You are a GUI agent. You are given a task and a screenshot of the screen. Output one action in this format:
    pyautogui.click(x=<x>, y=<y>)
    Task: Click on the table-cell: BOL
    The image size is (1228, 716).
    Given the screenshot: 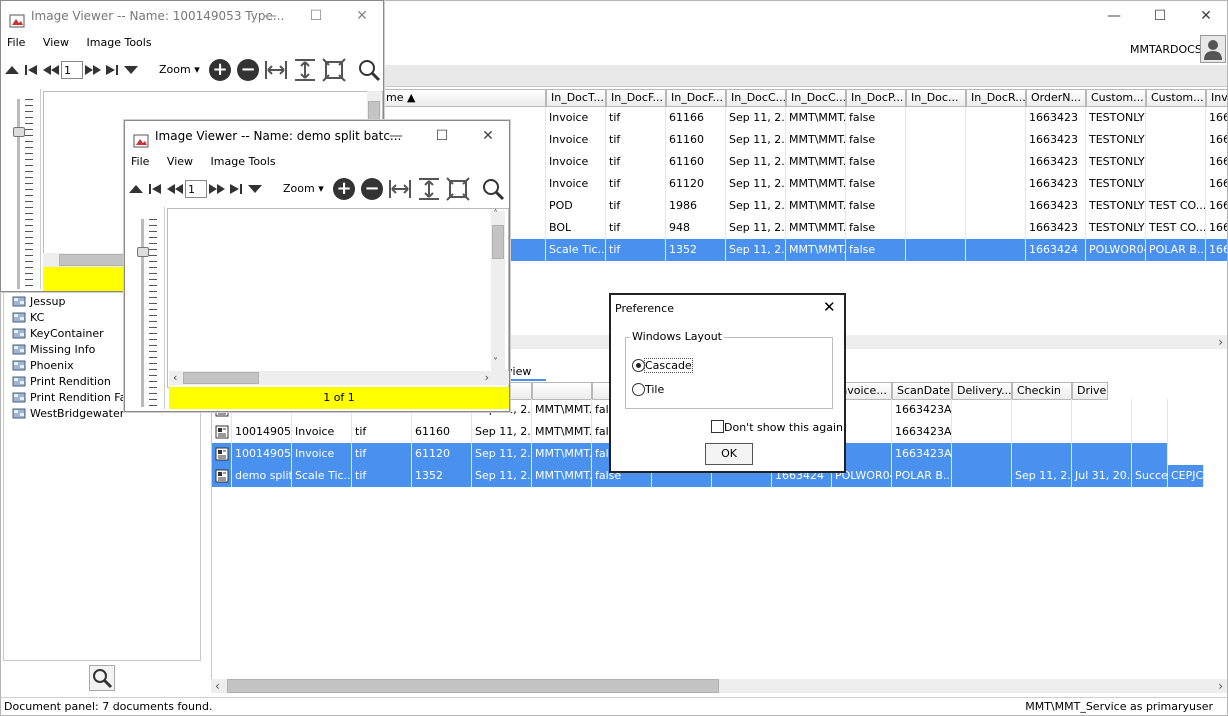 What is the action you would take?
    pyautogui.click(x=576, y=228)
    